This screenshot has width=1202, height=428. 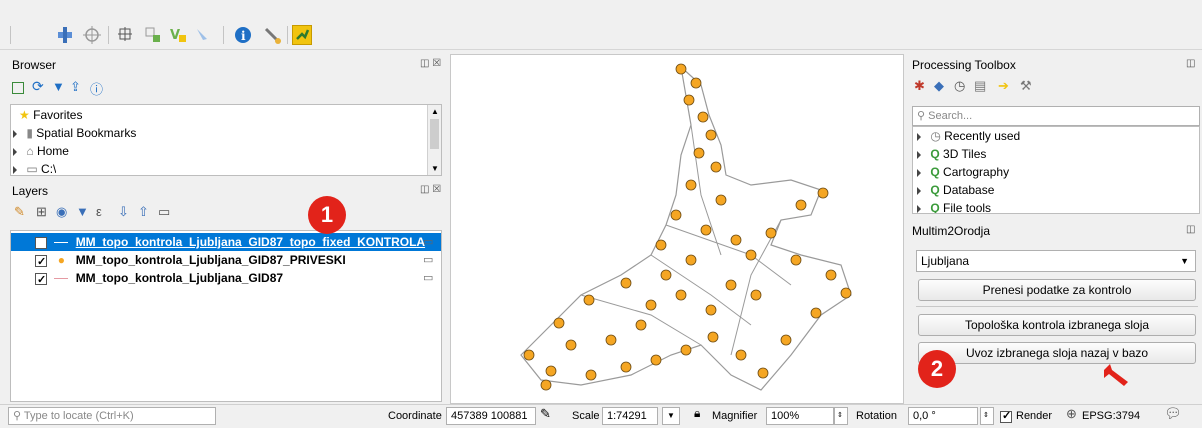 I want to click on toggle-extents-icon: ✎, so click(x=545, y=414).